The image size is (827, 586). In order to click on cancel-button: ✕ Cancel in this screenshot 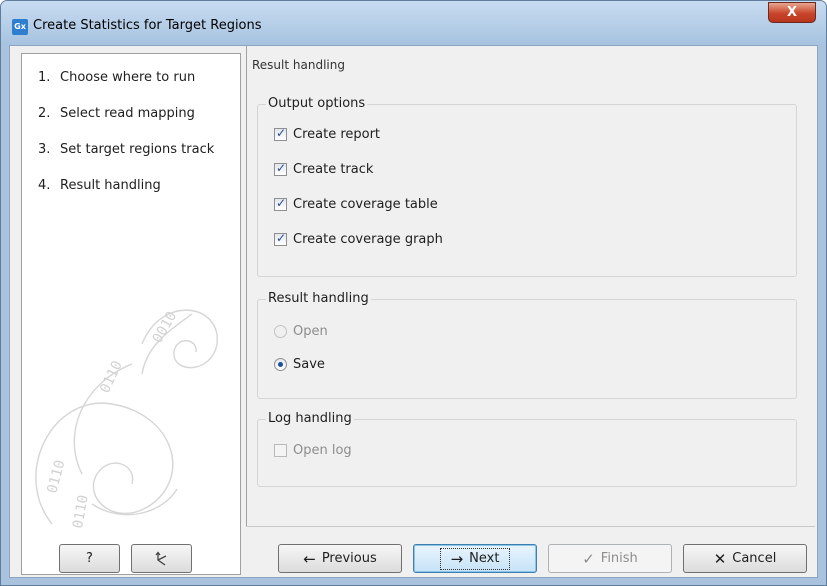, I will do `click(745, 558)`.